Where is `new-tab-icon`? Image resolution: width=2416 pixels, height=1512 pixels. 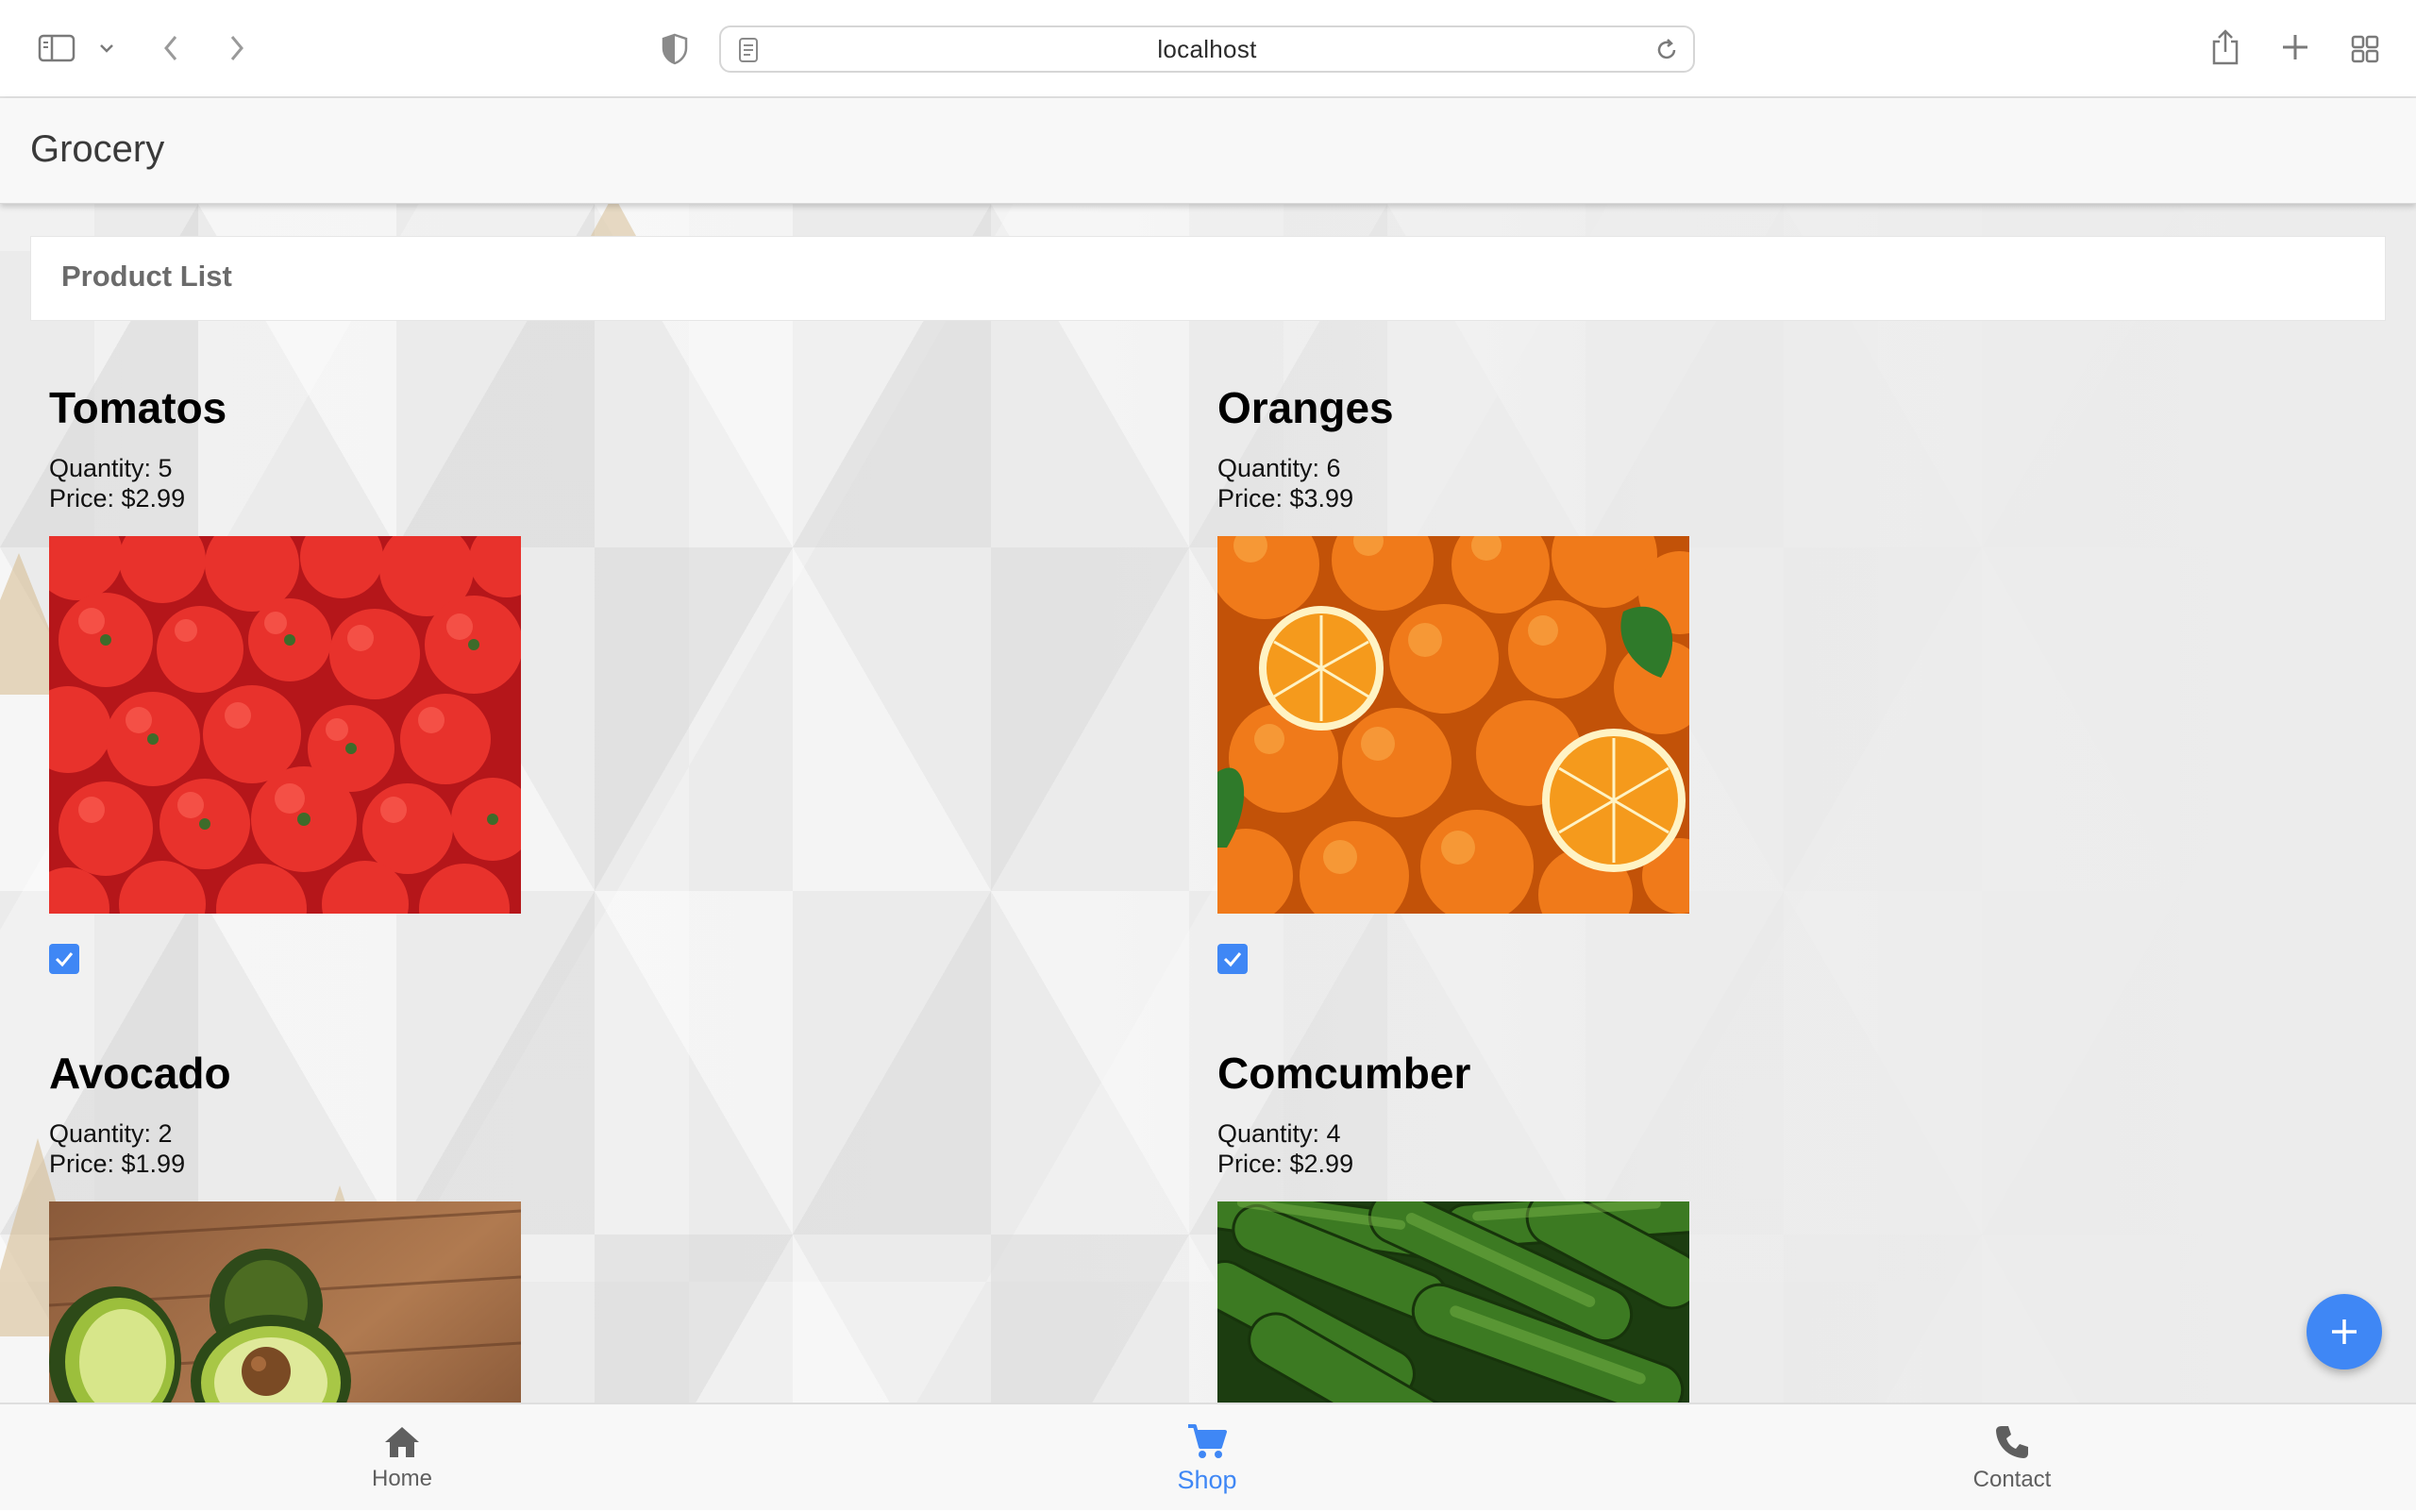 new-tab-icon is located at coordinates (2295, 47).